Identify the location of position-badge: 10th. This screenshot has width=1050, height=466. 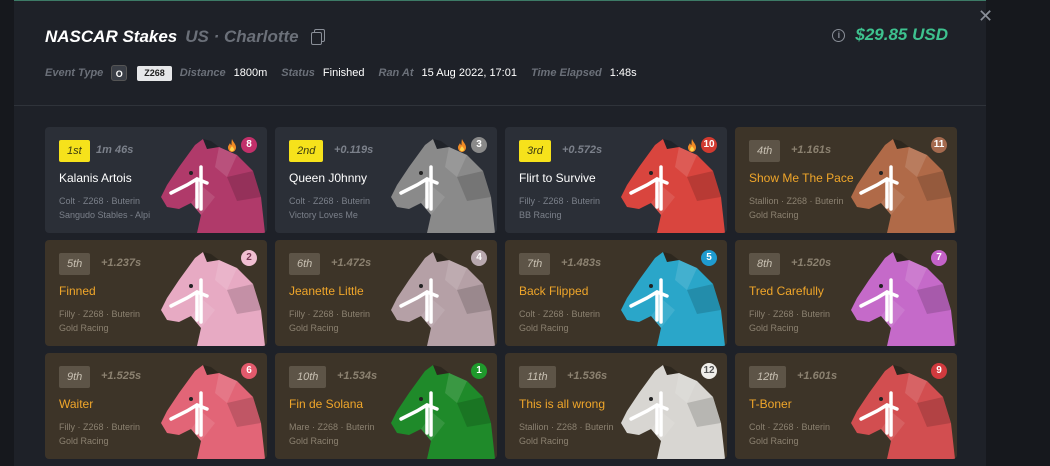
(308, 377).